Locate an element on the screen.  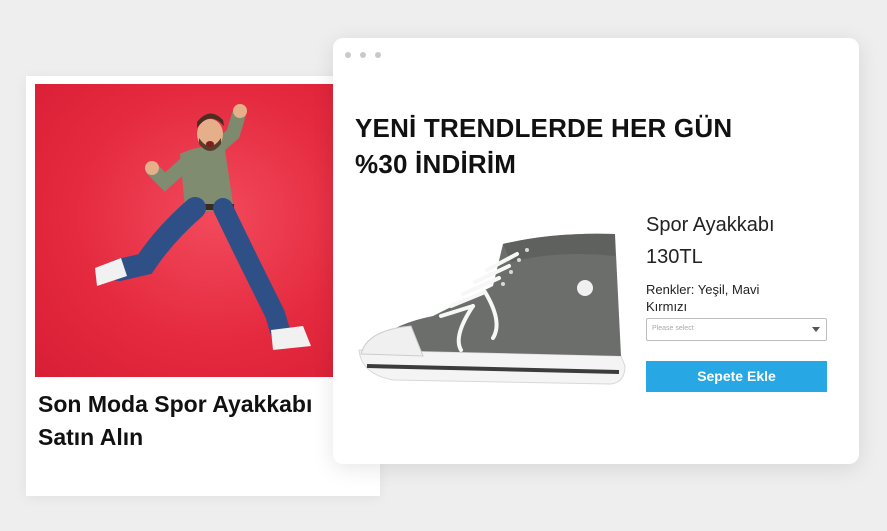
window-dot-maximize is located at coordinates (378, 55).